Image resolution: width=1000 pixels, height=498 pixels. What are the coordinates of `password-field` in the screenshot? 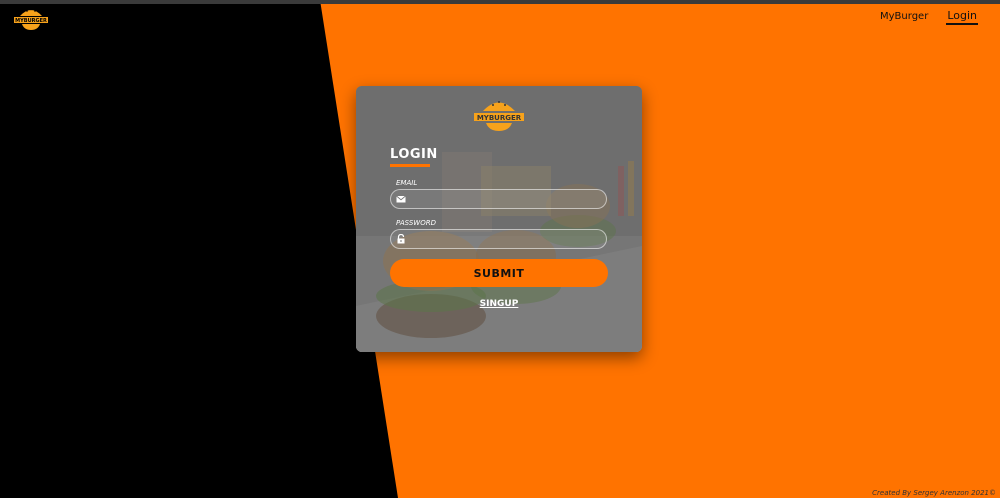 It's located at (498, 239).